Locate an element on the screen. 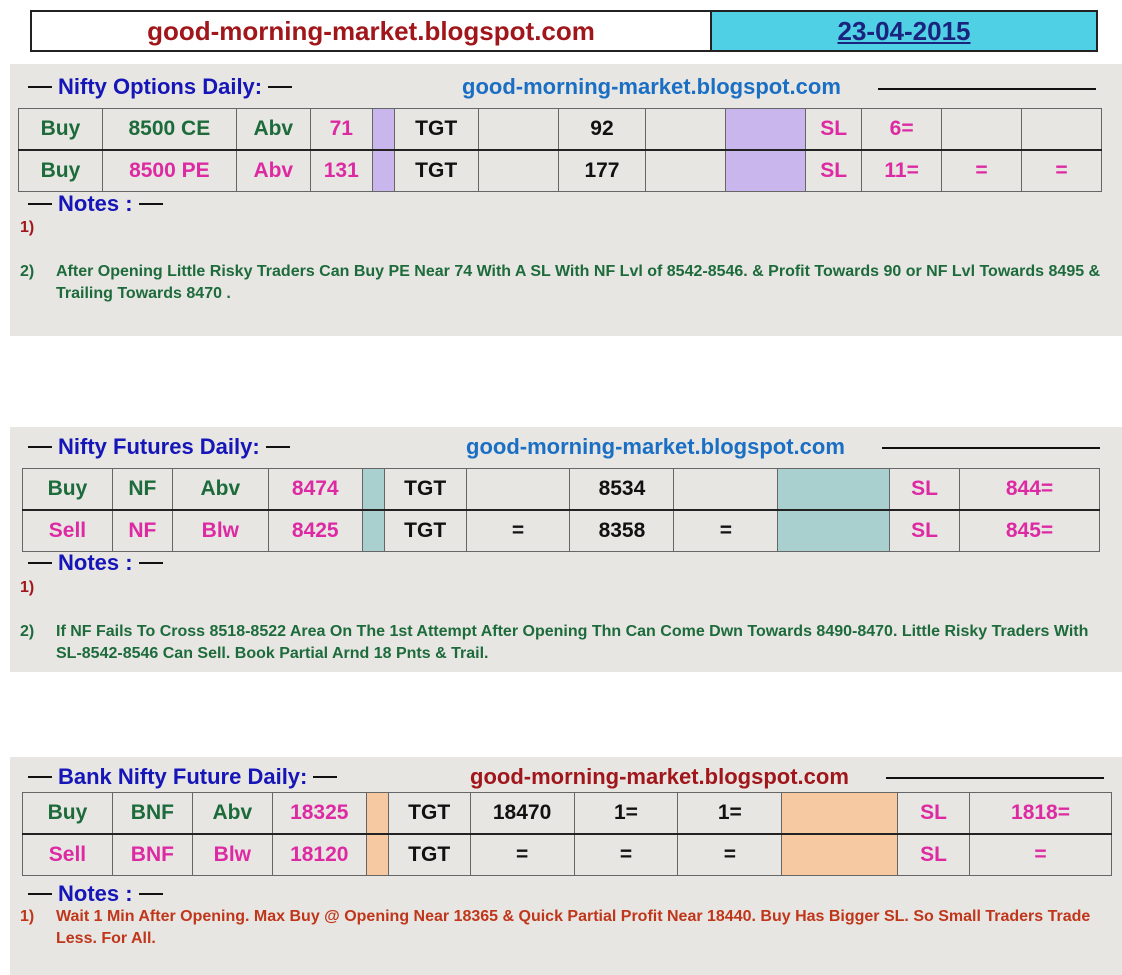 Image resolution: width=1122 pixels, height=975 pixels. options-note-1-number: 1) is located at coordinates (27, 227).